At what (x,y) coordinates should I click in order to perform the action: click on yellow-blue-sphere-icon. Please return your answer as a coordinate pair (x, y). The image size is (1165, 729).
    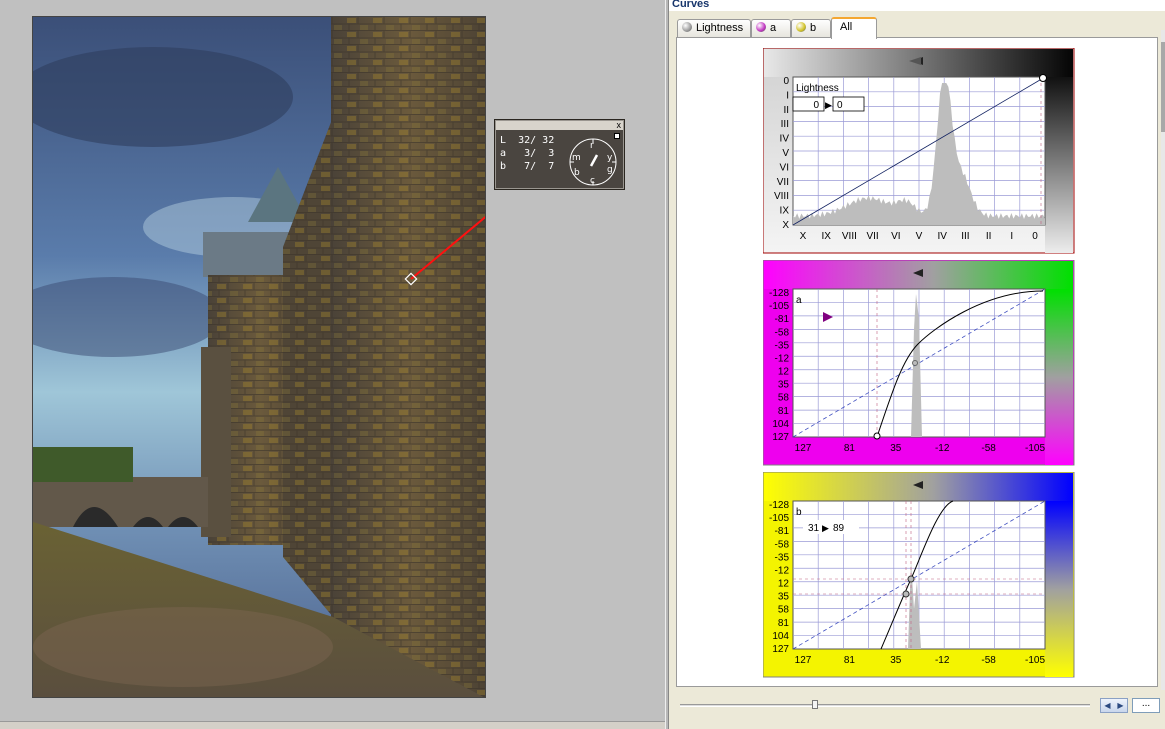
    Looking at the image, I should click on (801, 27).